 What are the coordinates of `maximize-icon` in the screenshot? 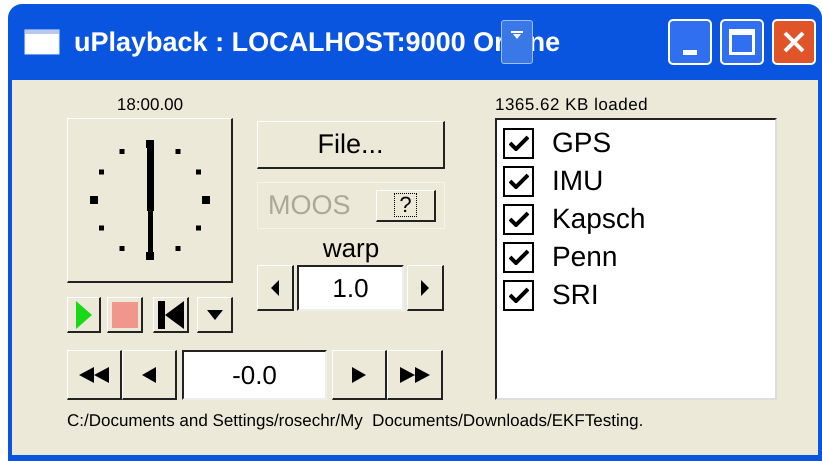 It's located at (742, 42).